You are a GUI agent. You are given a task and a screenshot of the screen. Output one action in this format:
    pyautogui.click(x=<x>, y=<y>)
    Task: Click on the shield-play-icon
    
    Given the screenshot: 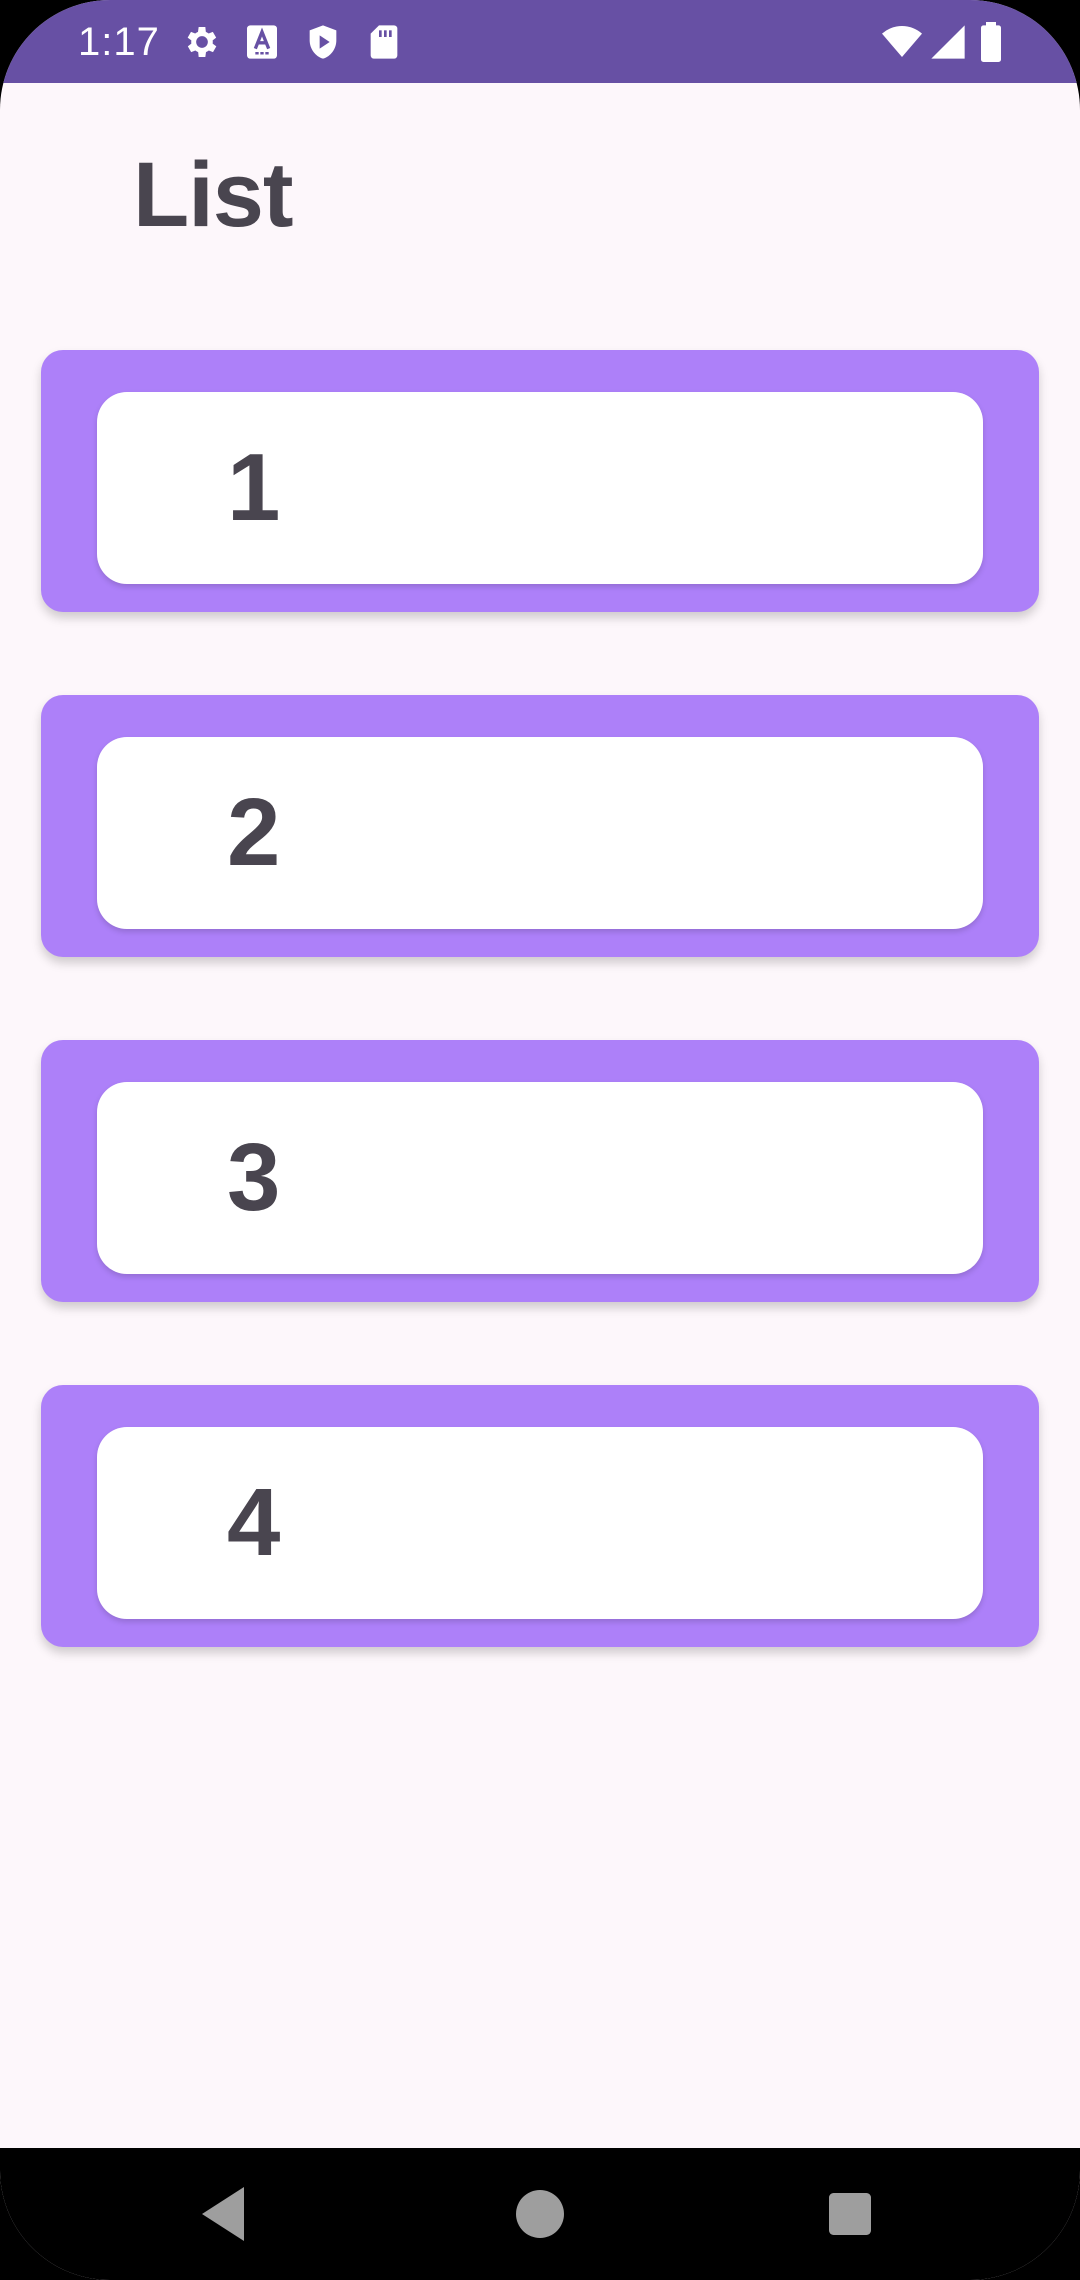 What is the action you would take?
    pyautogui.click(x=323, y=42)
    